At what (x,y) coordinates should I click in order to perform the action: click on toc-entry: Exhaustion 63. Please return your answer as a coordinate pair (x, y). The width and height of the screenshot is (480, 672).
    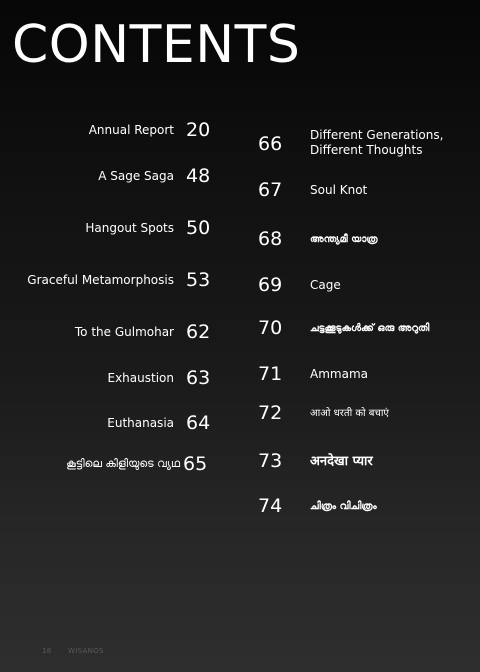
    Looking at the image, I should click on (118, 379).